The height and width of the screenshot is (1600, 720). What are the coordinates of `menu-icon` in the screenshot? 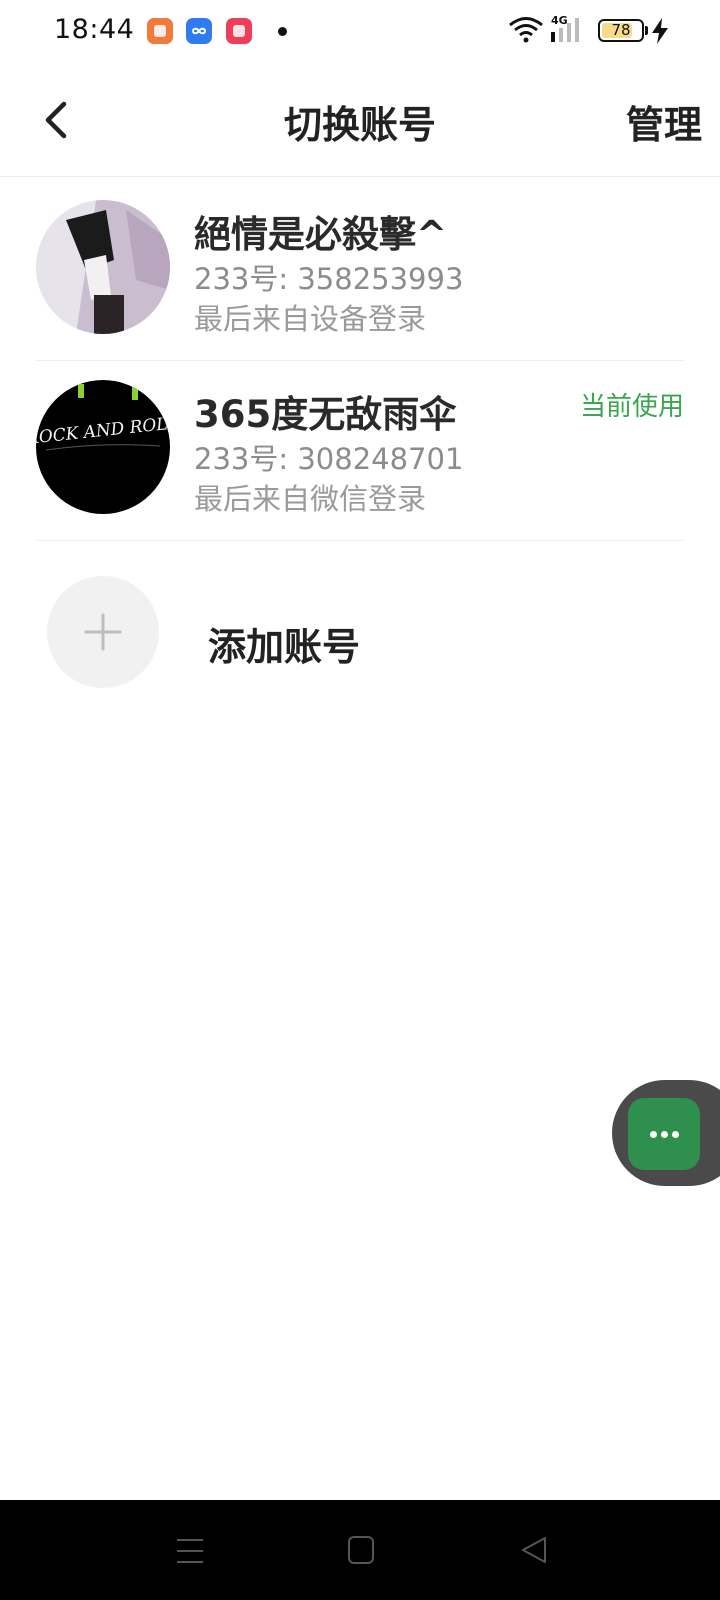 It's located at (190, 1551).